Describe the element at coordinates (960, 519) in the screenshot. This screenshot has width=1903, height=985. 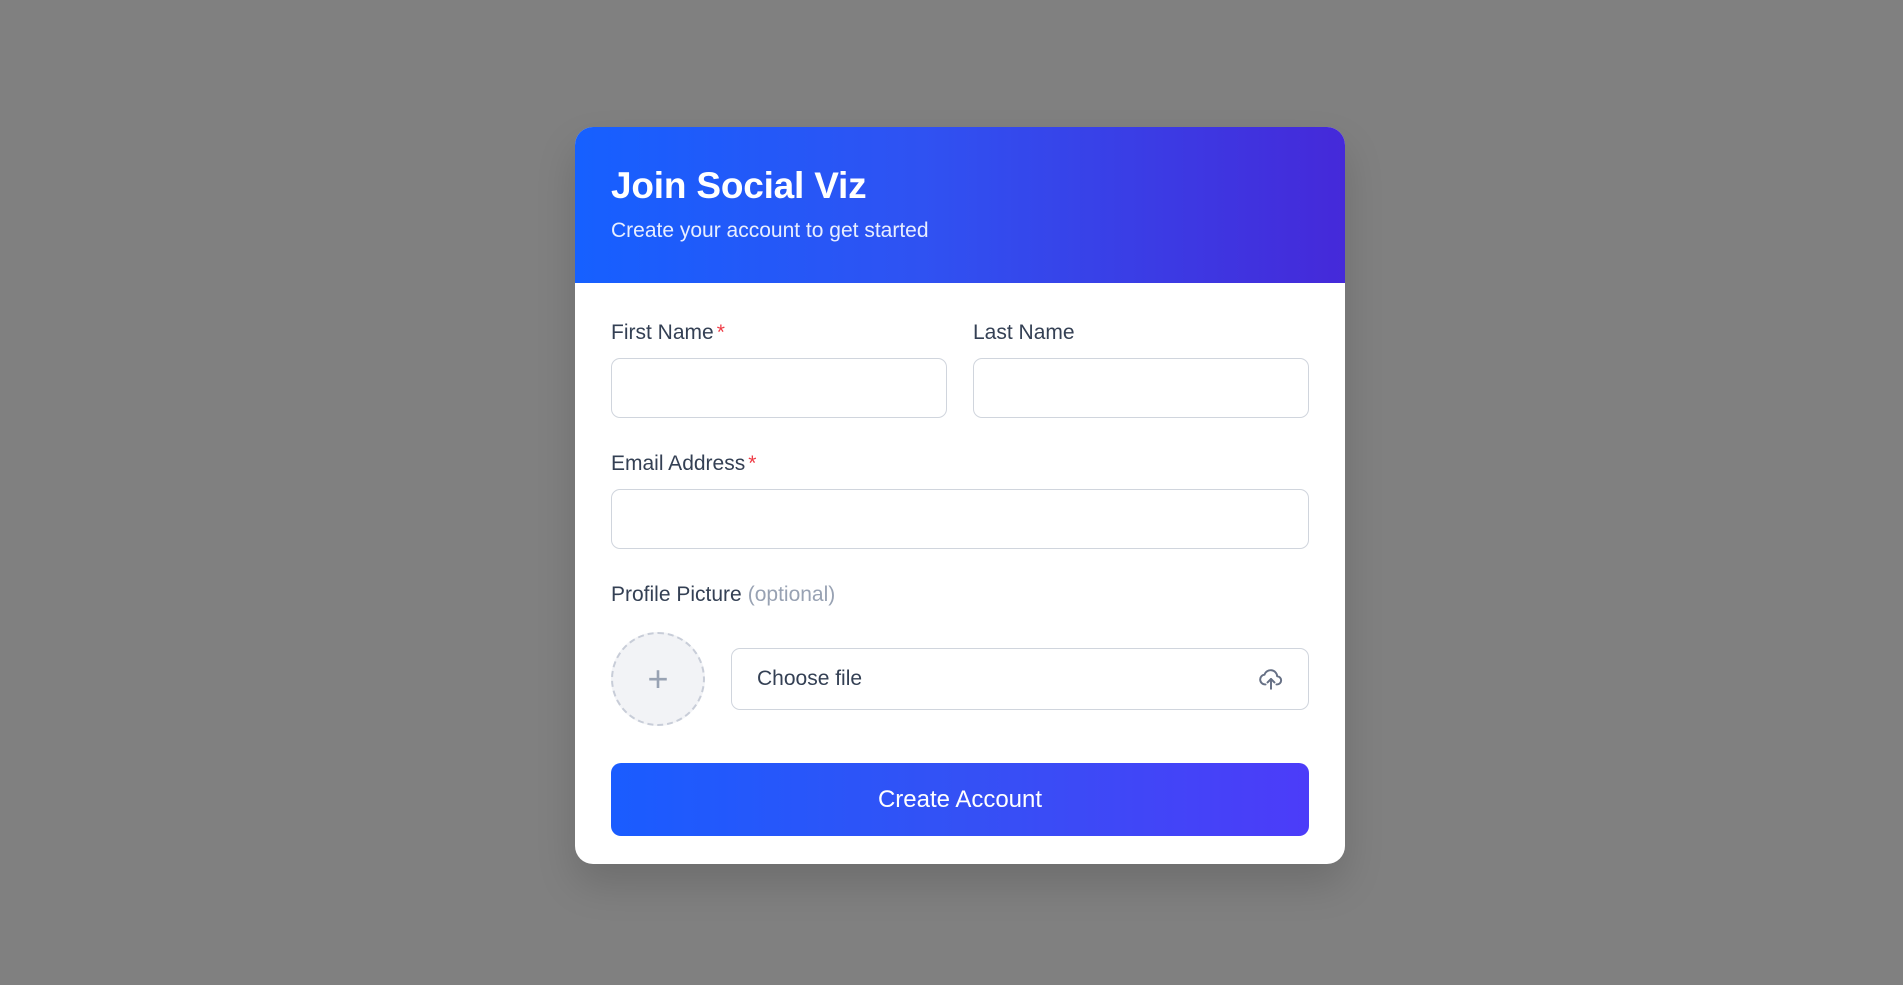
I see `email-input` at that location.